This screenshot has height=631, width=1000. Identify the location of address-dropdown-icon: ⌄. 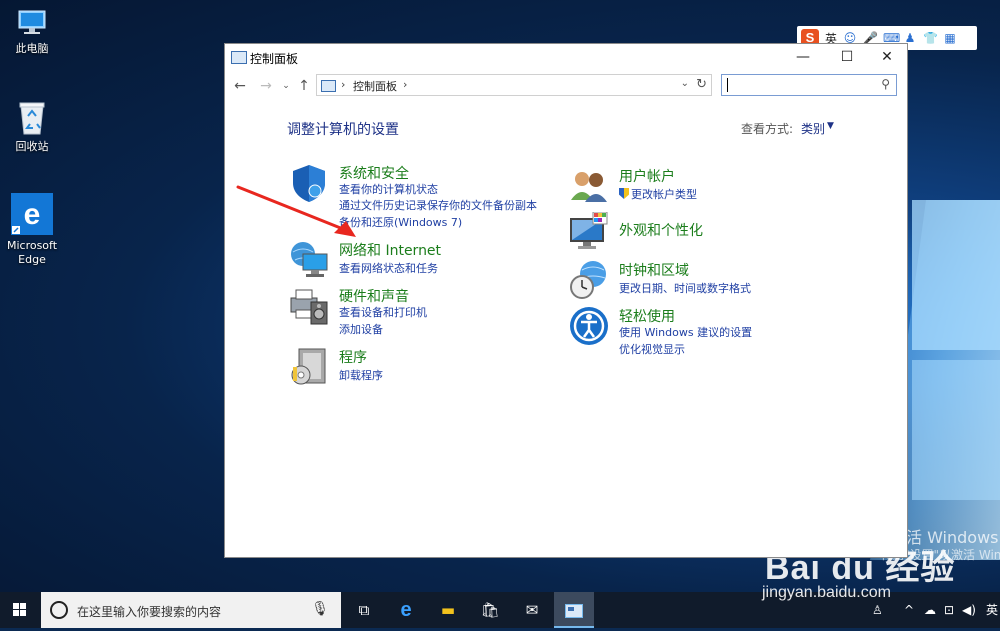
(685, 83).